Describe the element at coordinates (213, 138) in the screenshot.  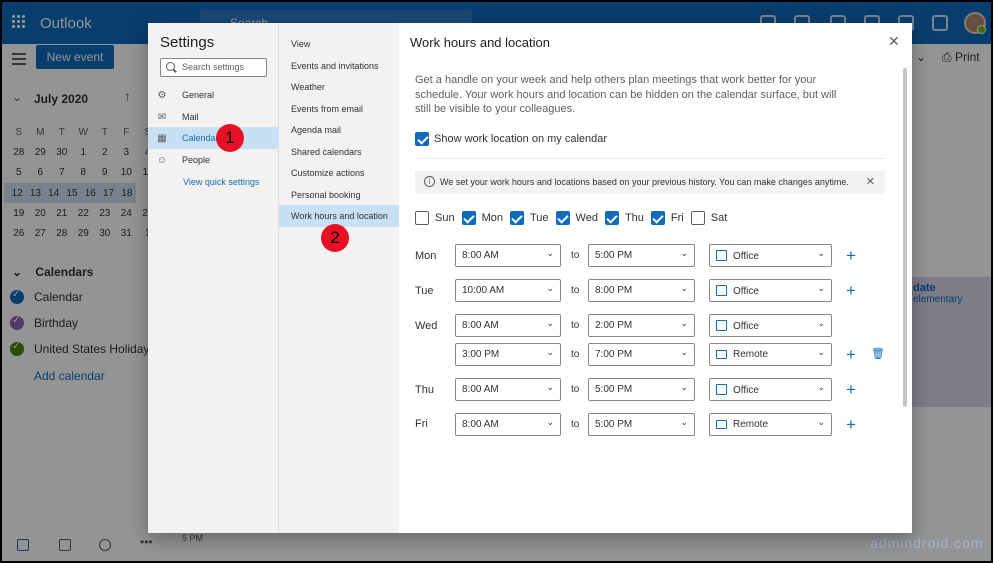
I see `nav-calendar: ▦ Calendar` at that location.